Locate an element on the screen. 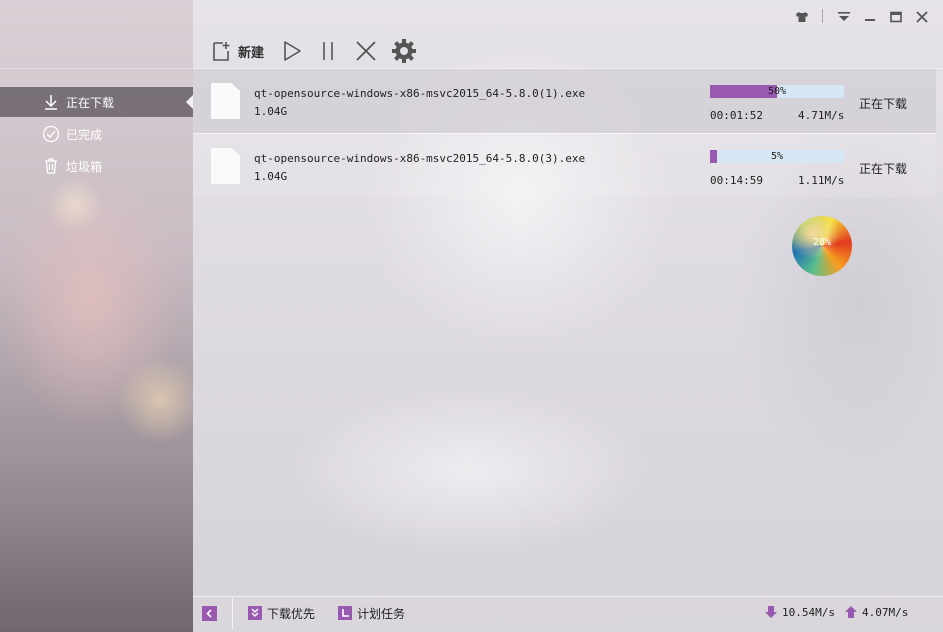  collapse-sidebar-button is located at coordinates (212, 613).